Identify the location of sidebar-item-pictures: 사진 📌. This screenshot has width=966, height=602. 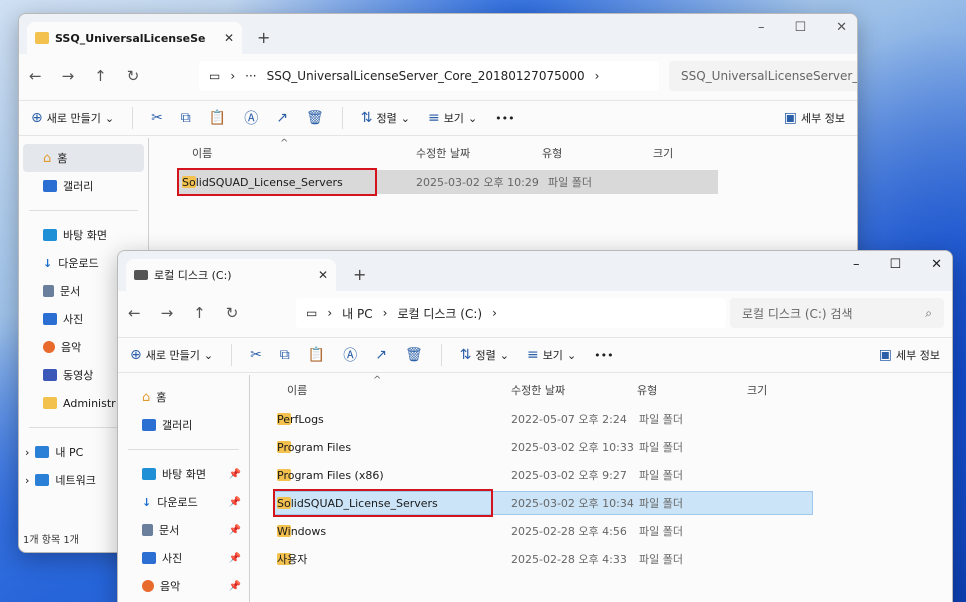
(183, 558).